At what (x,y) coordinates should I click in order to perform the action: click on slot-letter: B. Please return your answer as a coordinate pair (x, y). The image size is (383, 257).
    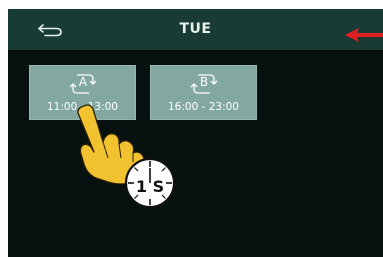
    Looking at the image, I should click on (204, 82).